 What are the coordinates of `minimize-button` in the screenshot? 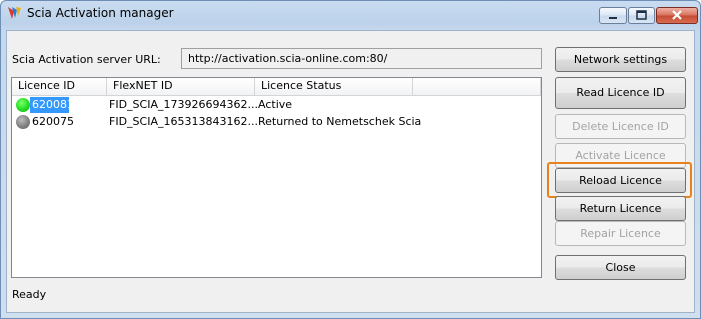 It's located at (613, 15).